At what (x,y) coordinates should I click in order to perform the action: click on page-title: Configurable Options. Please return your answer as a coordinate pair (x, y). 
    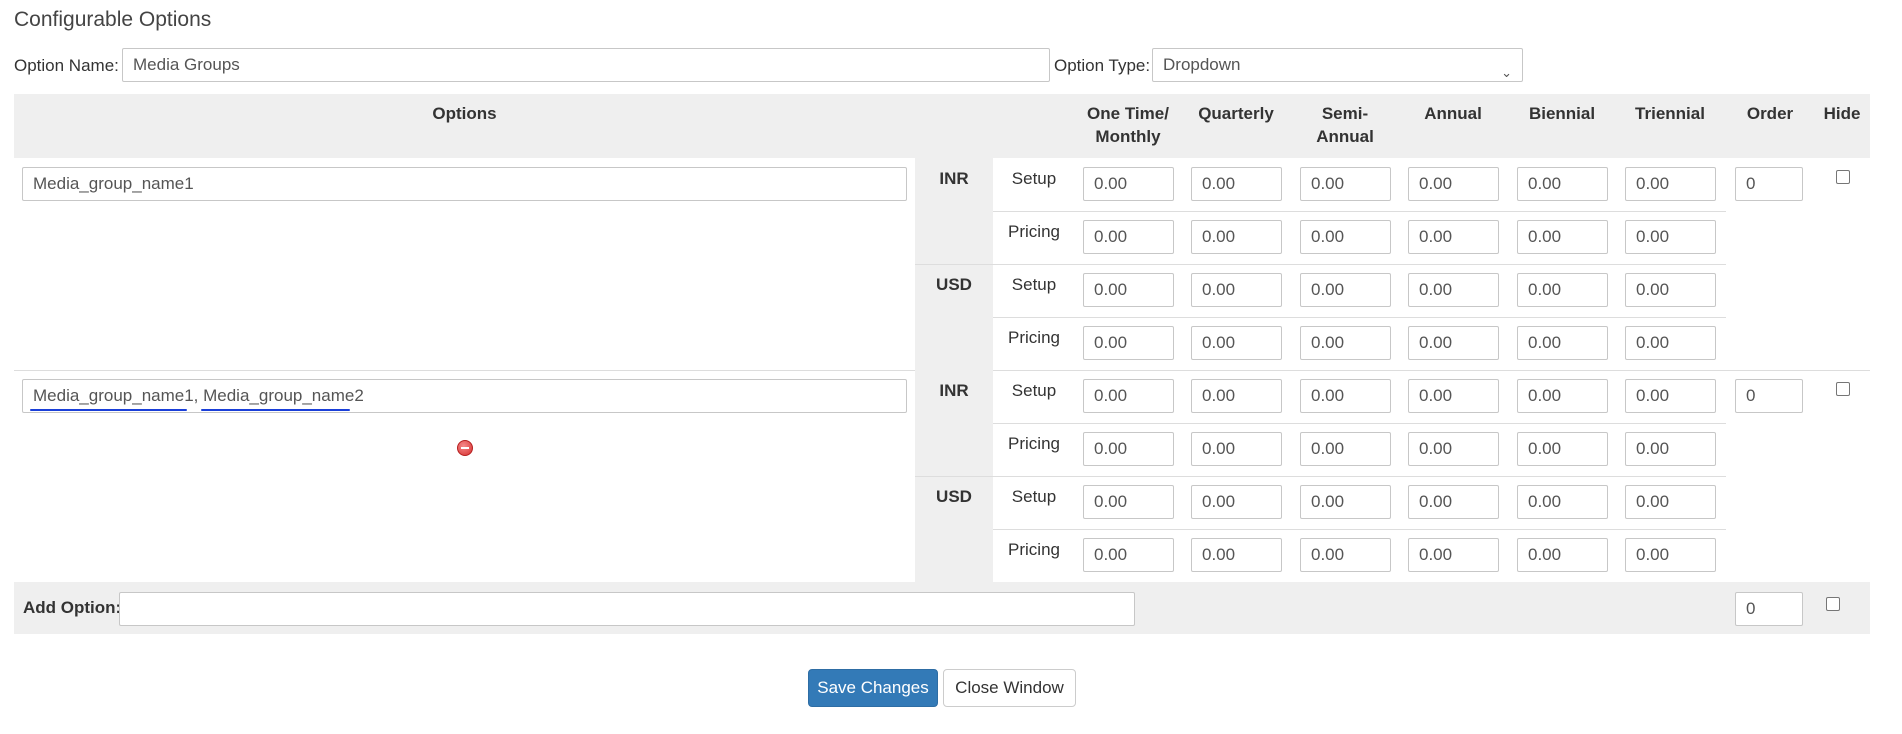
    Looking at the image, I should click on (113, 19).